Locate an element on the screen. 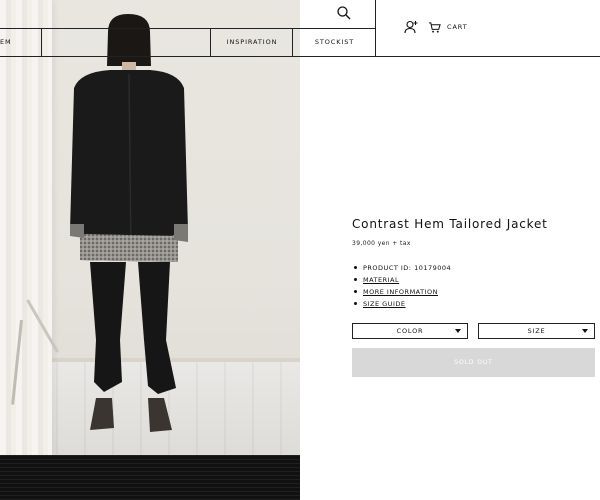  next-photo-strip is located at coordinates (150, 477).